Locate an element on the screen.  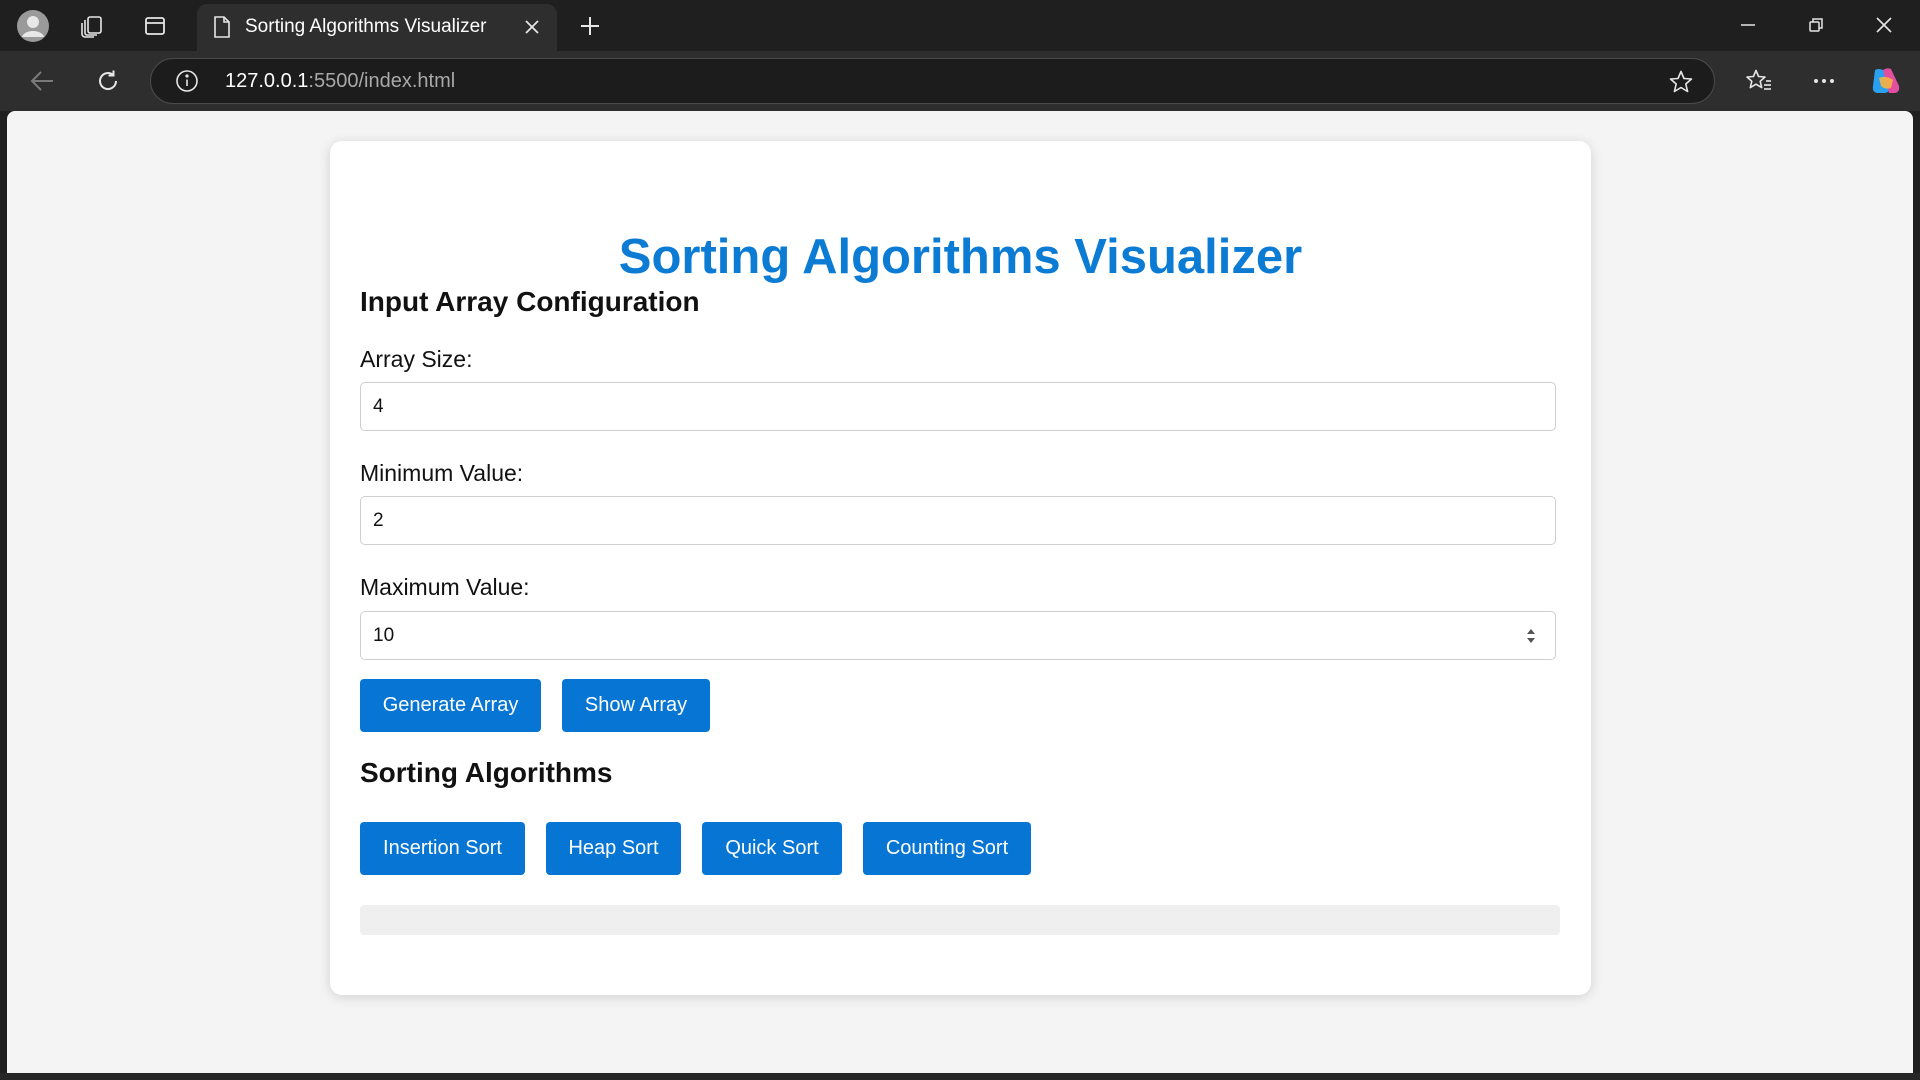
algorithms-section-heading: Sorting Algorithms is located at coordinates (486, 772).